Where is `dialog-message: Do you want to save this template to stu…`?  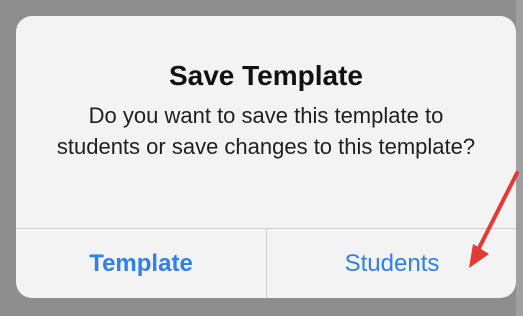
dialog-message: Do you want to save this template to stu… is located at coordinates (266, 131).